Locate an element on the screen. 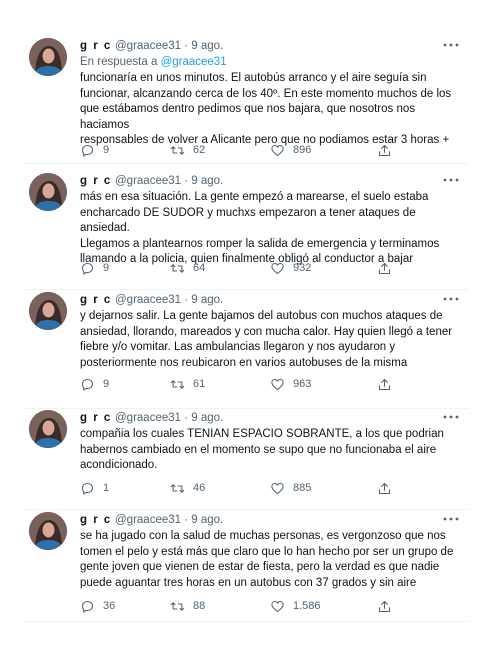 Image resolution: width=488 pixels, height=650 pixels. tweet-actions: 36 88 1.586 is located at coordinates (245, 606).